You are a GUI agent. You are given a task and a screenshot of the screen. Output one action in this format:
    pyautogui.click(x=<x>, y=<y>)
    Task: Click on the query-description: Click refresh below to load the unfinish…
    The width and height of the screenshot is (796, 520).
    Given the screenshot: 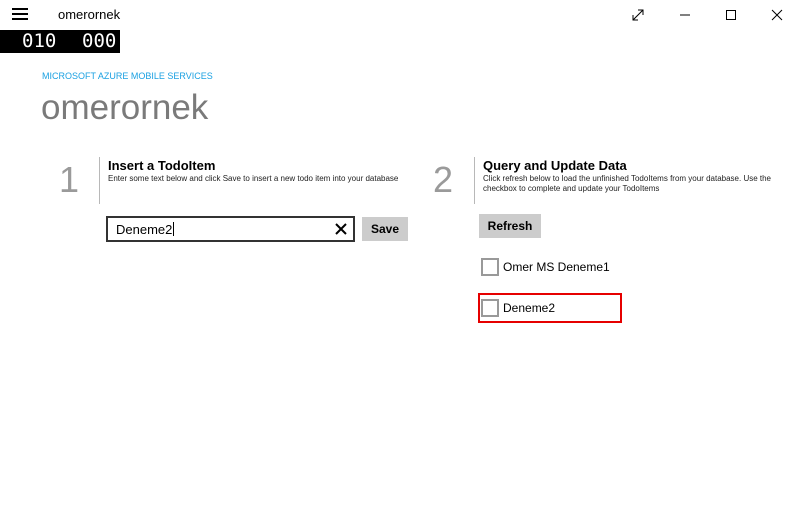 What is the action you would take?
    pyautogui.click(x=627, y=183)
    